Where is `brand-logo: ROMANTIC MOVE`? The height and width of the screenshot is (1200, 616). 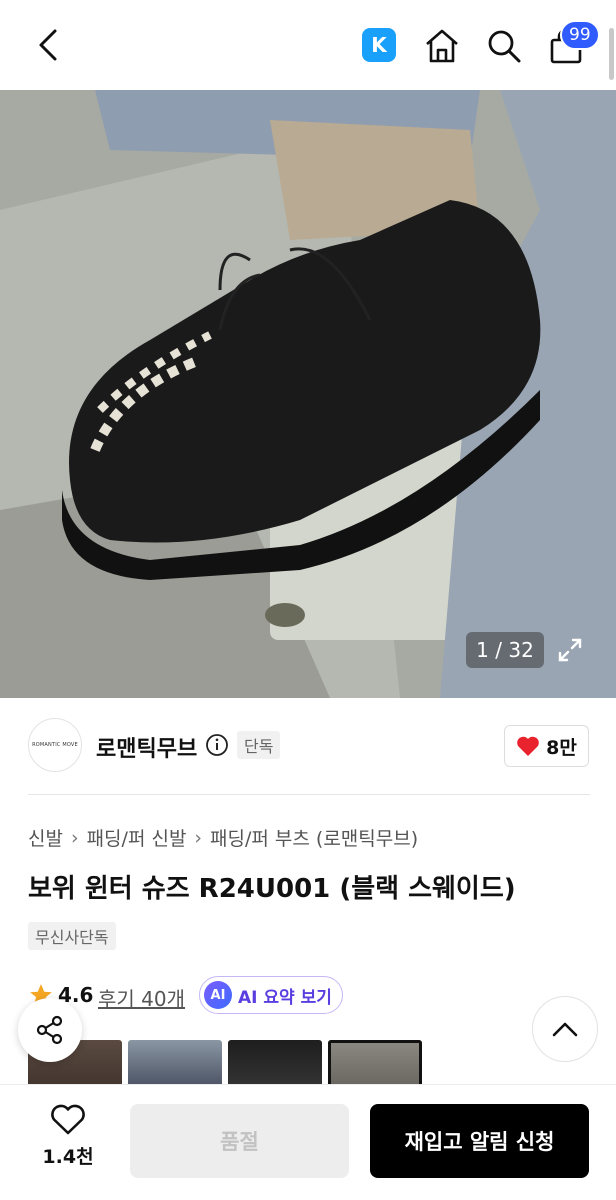 brand-logo: ROMANTIC MOVE is located at coordinates (55, 745).